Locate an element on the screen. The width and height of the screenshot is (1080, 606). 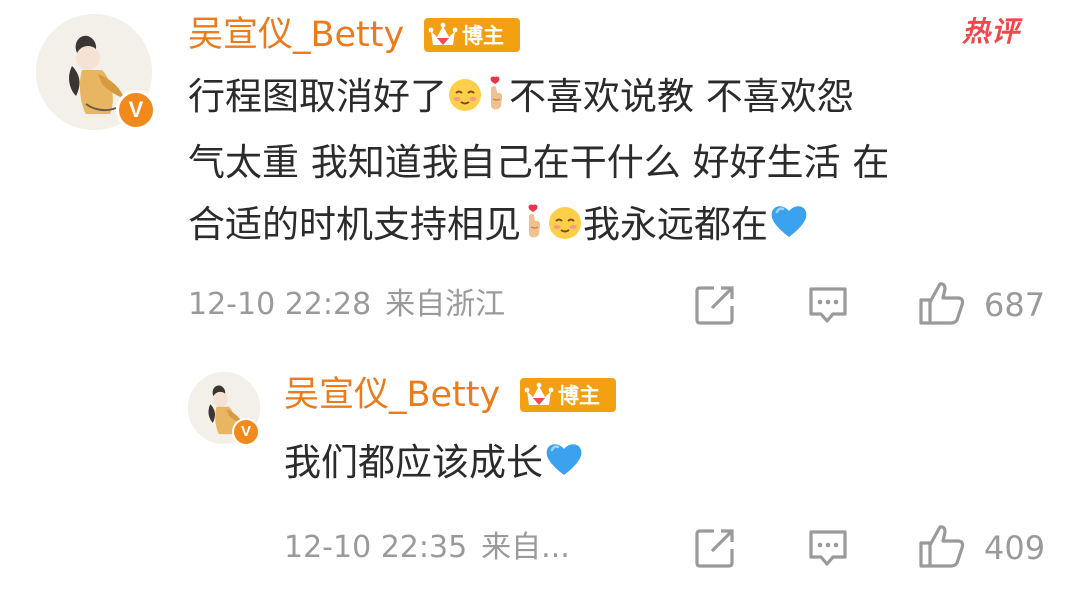
comment-meta: 12-10 22:28 来自浙江 is located at coordinates (346, 305).